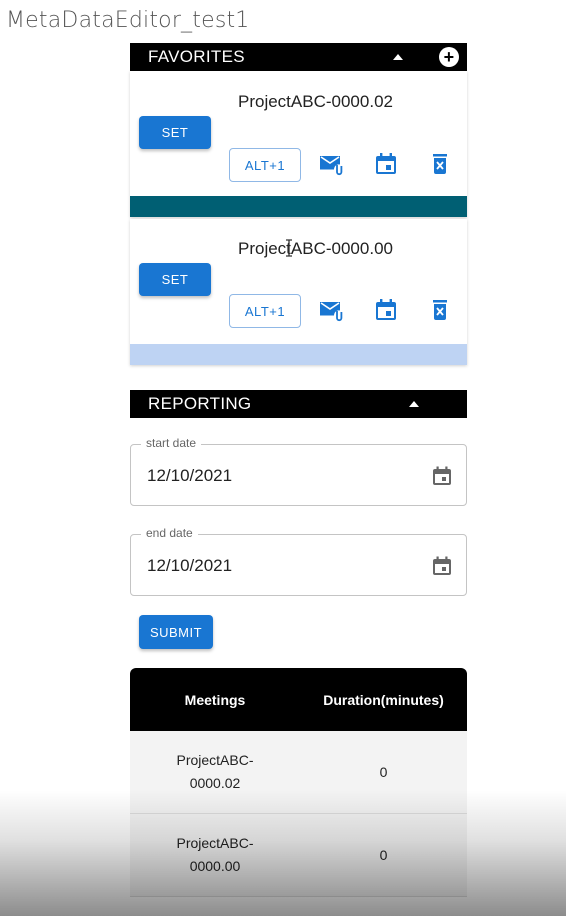  Describe the element at coordinates (298, 404) in the screenshot. I see `reporting-header: REPORTING` at that location.